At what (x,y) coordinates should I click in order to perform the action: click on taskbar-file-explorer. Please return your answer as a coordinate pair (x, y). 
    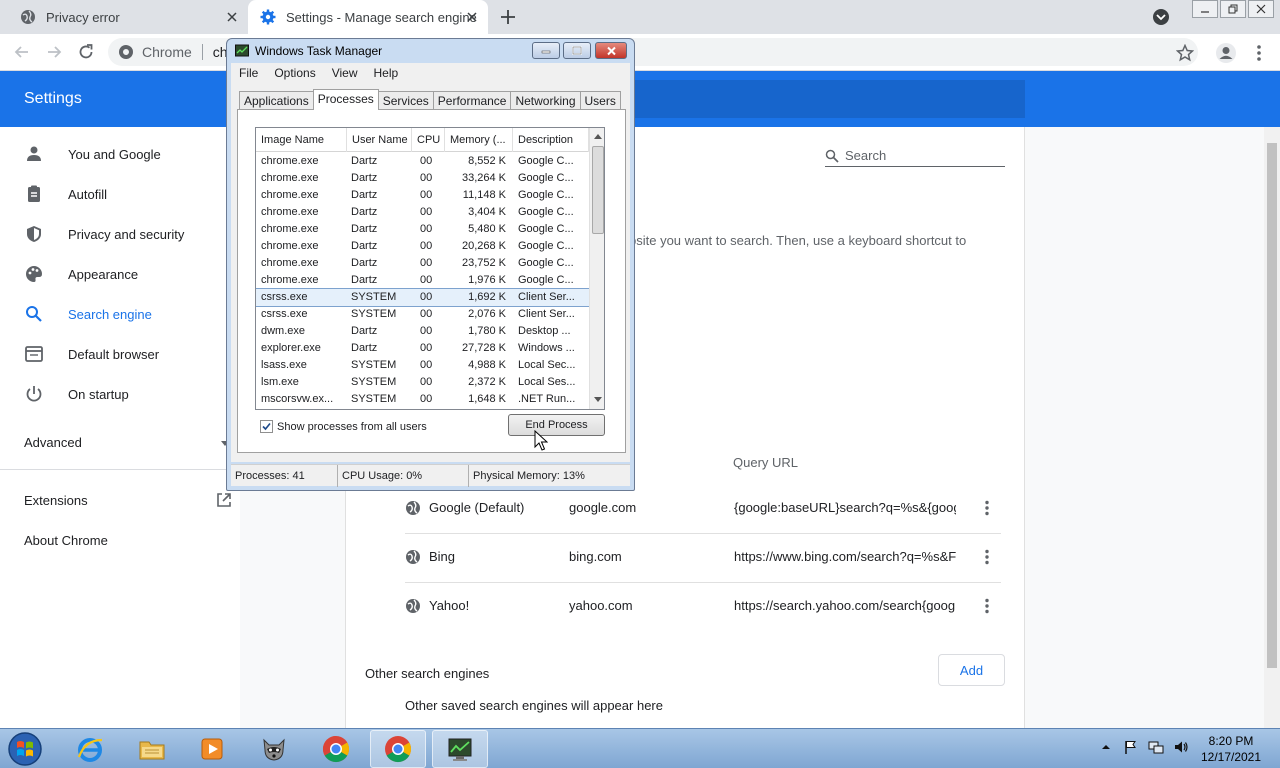
    Looking at the image, I should click on (152, 749).